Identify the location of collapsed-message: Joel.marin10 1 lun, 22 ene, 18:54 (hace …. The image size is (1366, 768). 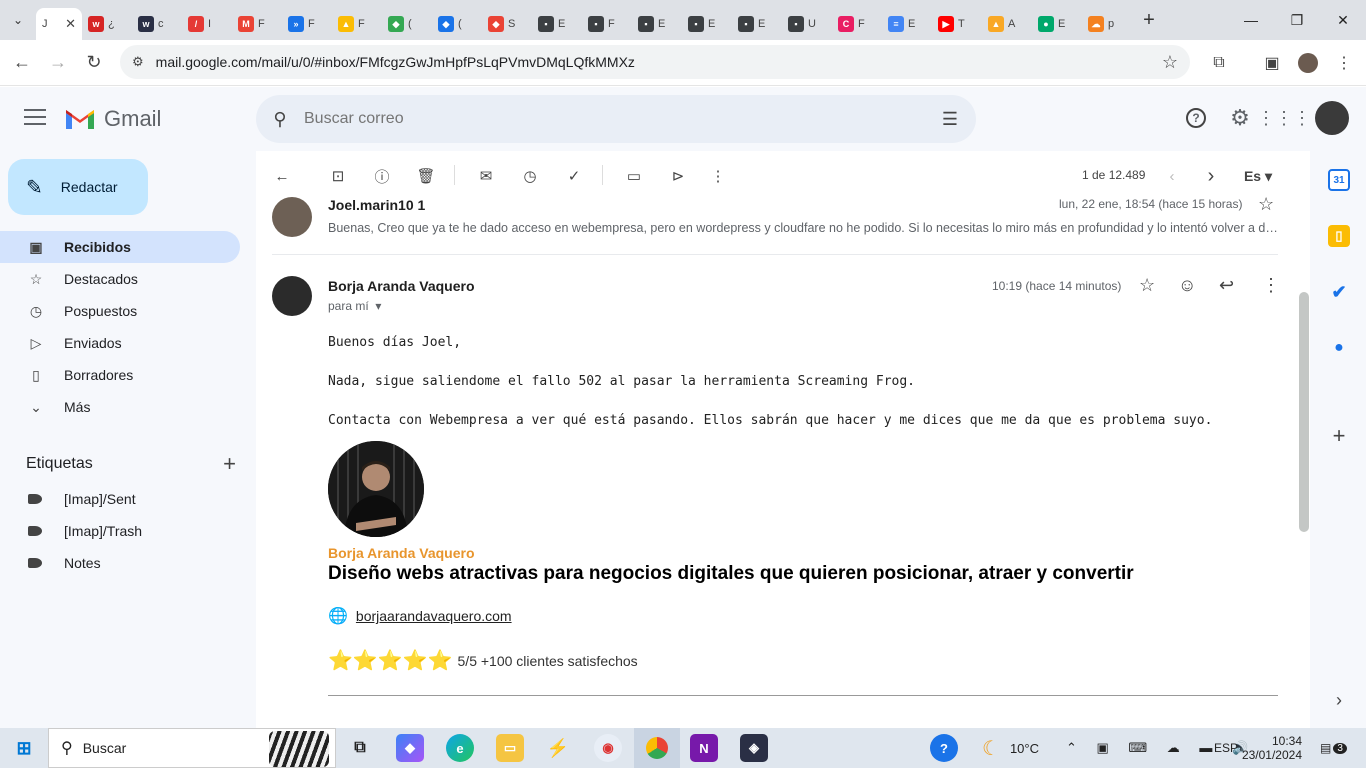
(775, 224).